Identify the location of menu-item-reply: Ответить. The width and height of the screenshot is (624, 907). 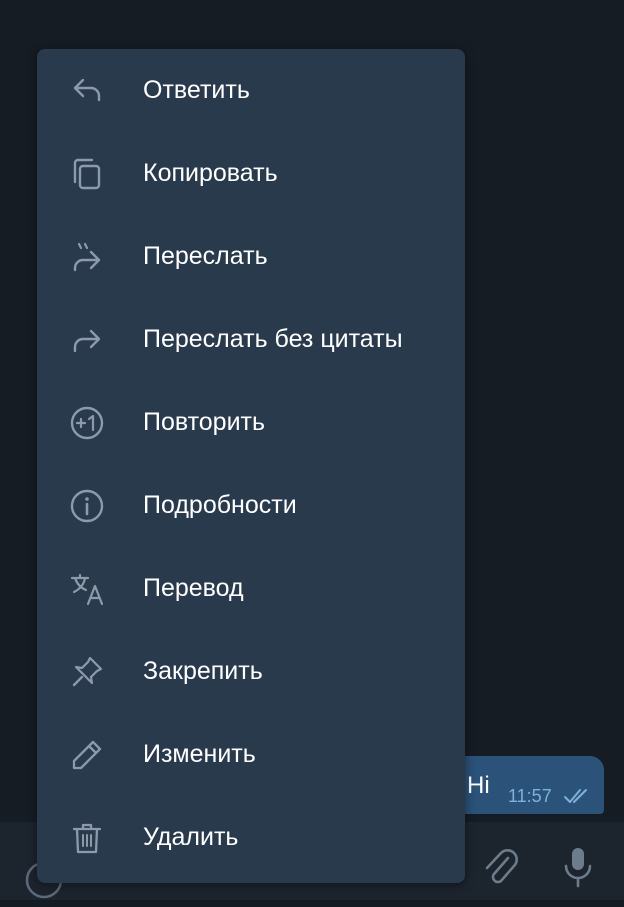
(251, 90).